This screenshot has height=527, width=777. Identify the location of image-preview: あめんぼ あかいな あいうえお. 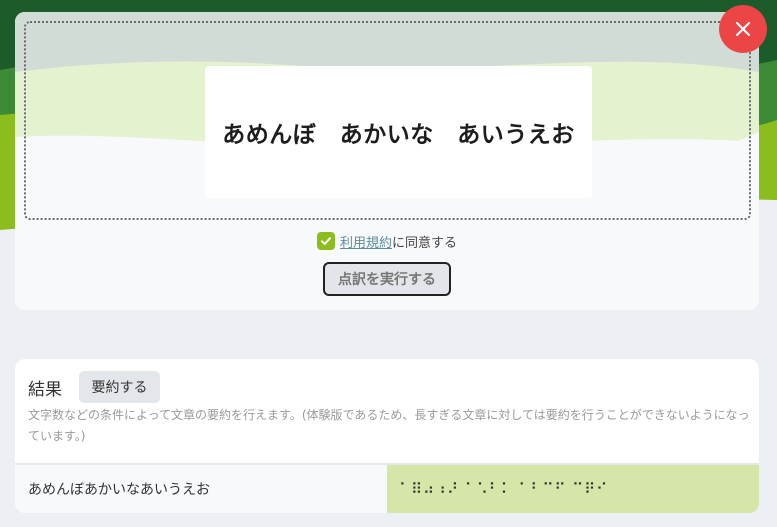
(398, 132).